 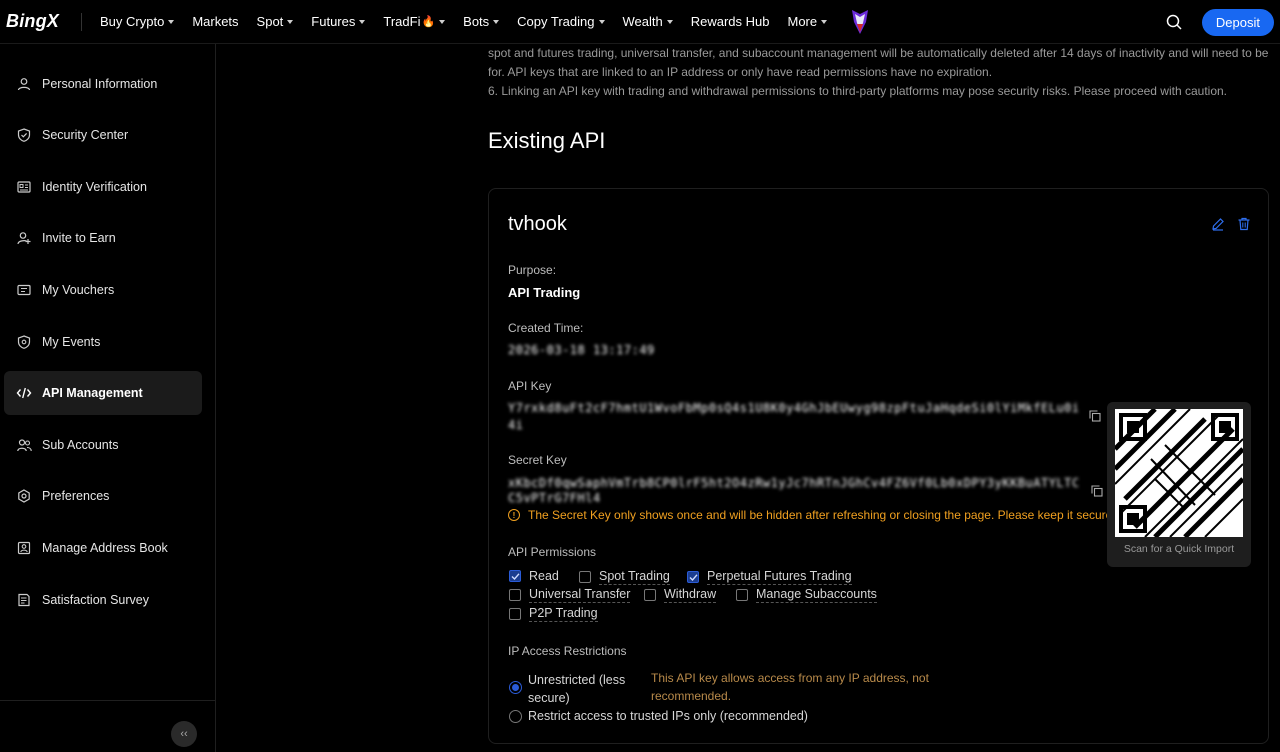 I want to click on radio-icon, so click(x=515, y=716).